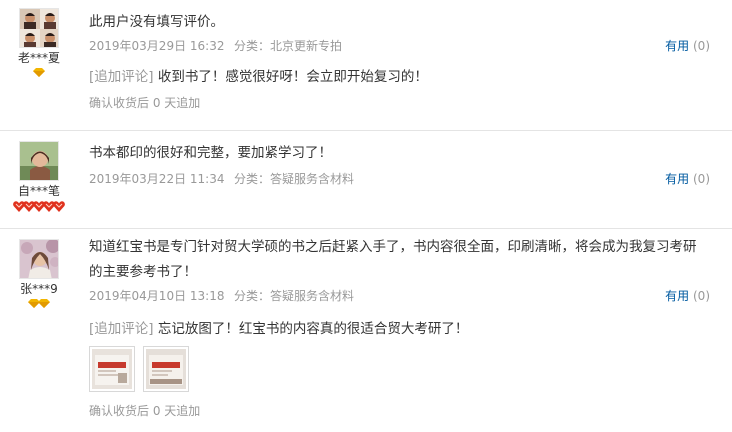 The height and width of the screenshot is (432, 732). Describe the element at coordinates (39, 58) in the screenshot. I see `username: 老***夏` at that location.